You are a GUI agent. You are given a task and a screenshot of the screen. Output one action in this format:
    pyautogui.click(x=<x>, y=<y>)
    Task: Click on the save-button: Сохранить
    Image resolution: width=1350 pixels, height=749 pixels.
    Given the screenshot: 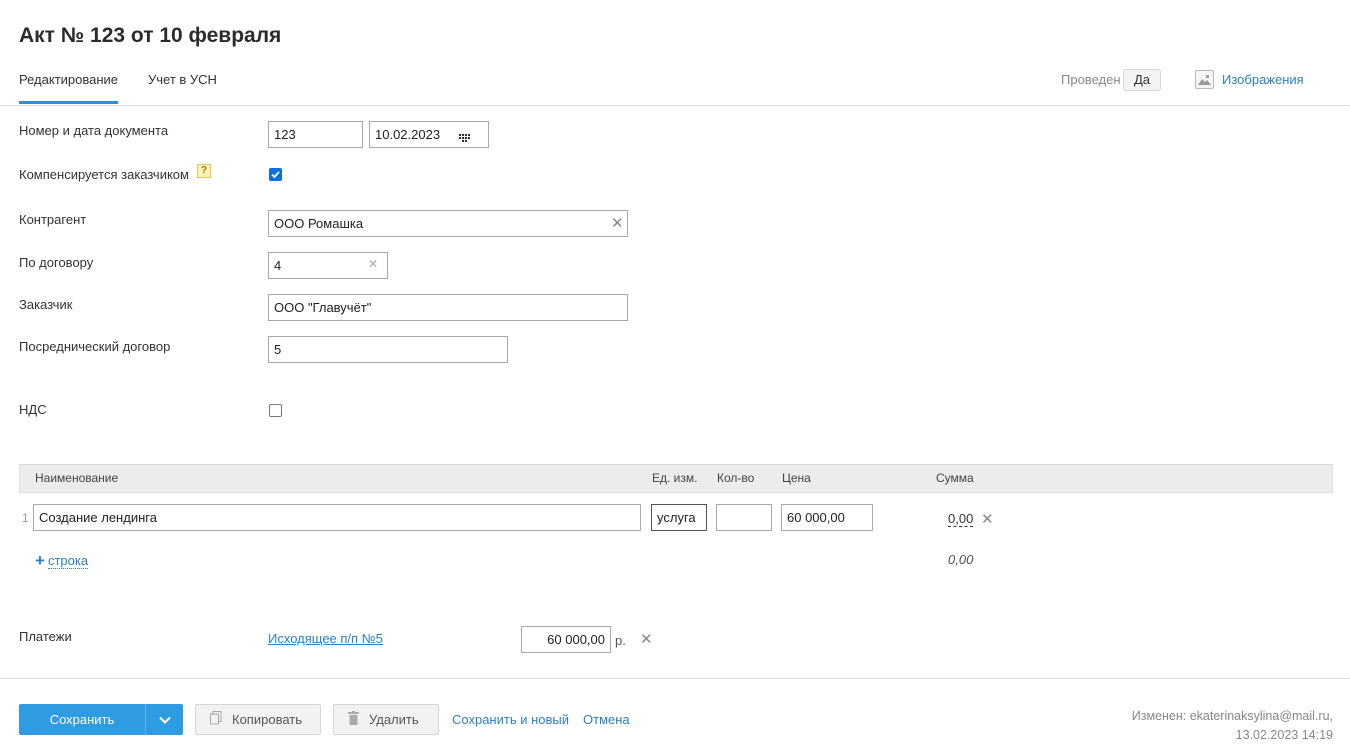 What is the action you would take?
    pyautogui.click(x=82, y=719)
    